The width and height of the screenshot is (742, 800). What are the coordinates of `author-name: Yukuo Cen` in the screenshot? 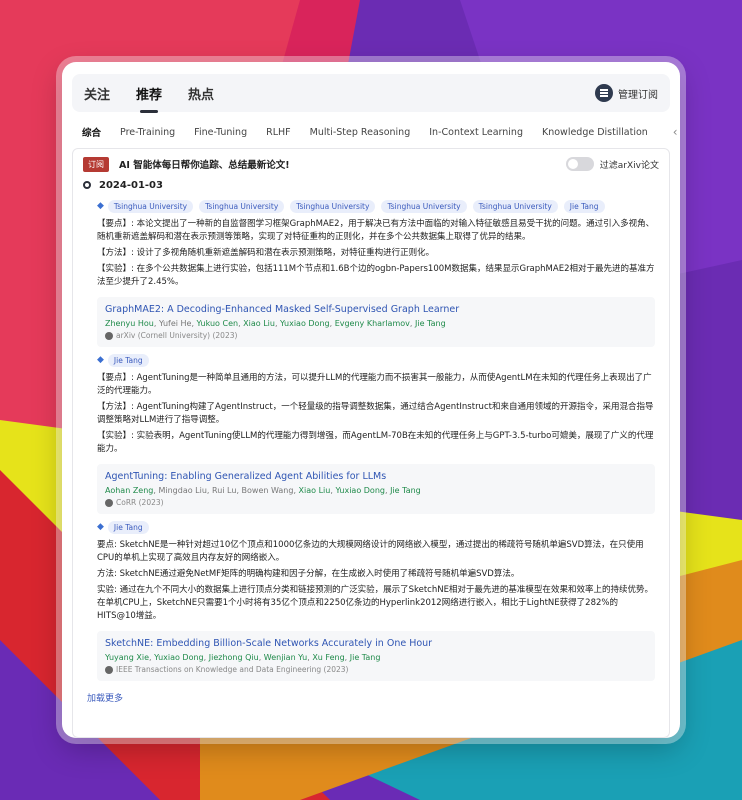 It's located at (218, 323).